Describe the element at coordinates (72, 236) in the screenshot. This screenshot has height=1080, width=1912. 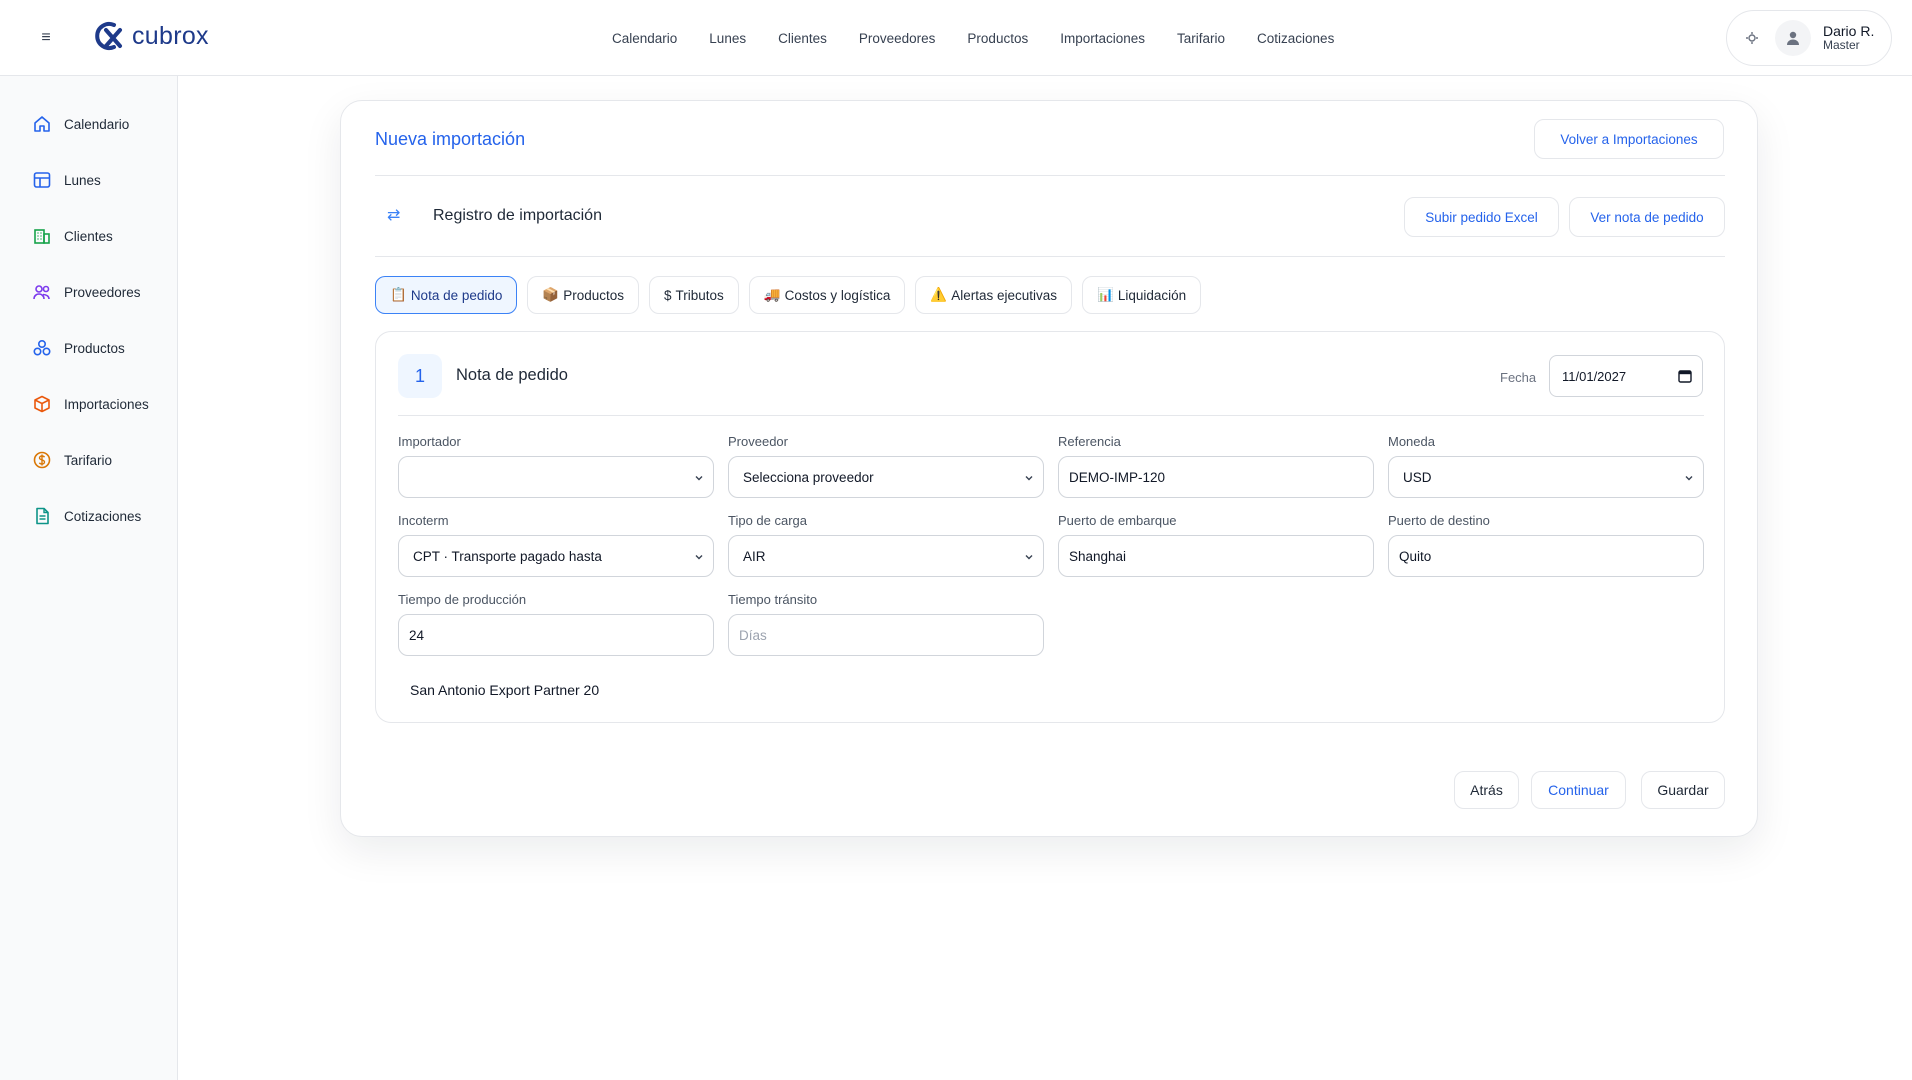
I see `sidebar-item-clientes: Clientes` at that location.